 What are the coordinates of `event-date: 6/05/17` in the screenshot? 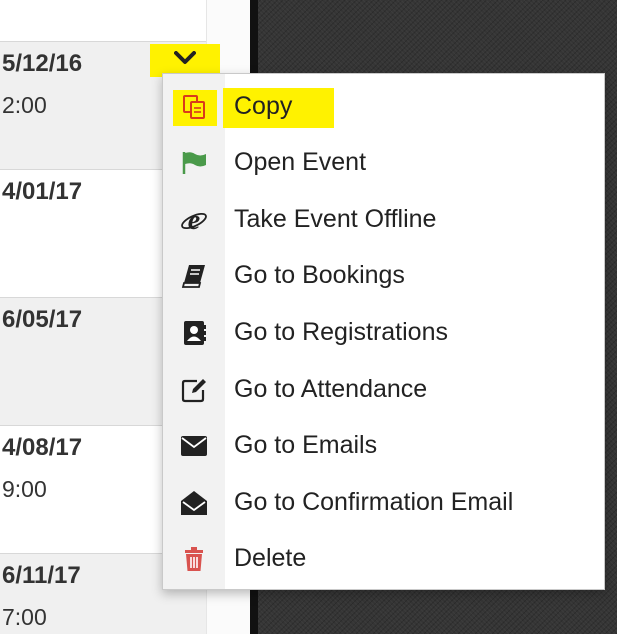 It's located at (42, 319).